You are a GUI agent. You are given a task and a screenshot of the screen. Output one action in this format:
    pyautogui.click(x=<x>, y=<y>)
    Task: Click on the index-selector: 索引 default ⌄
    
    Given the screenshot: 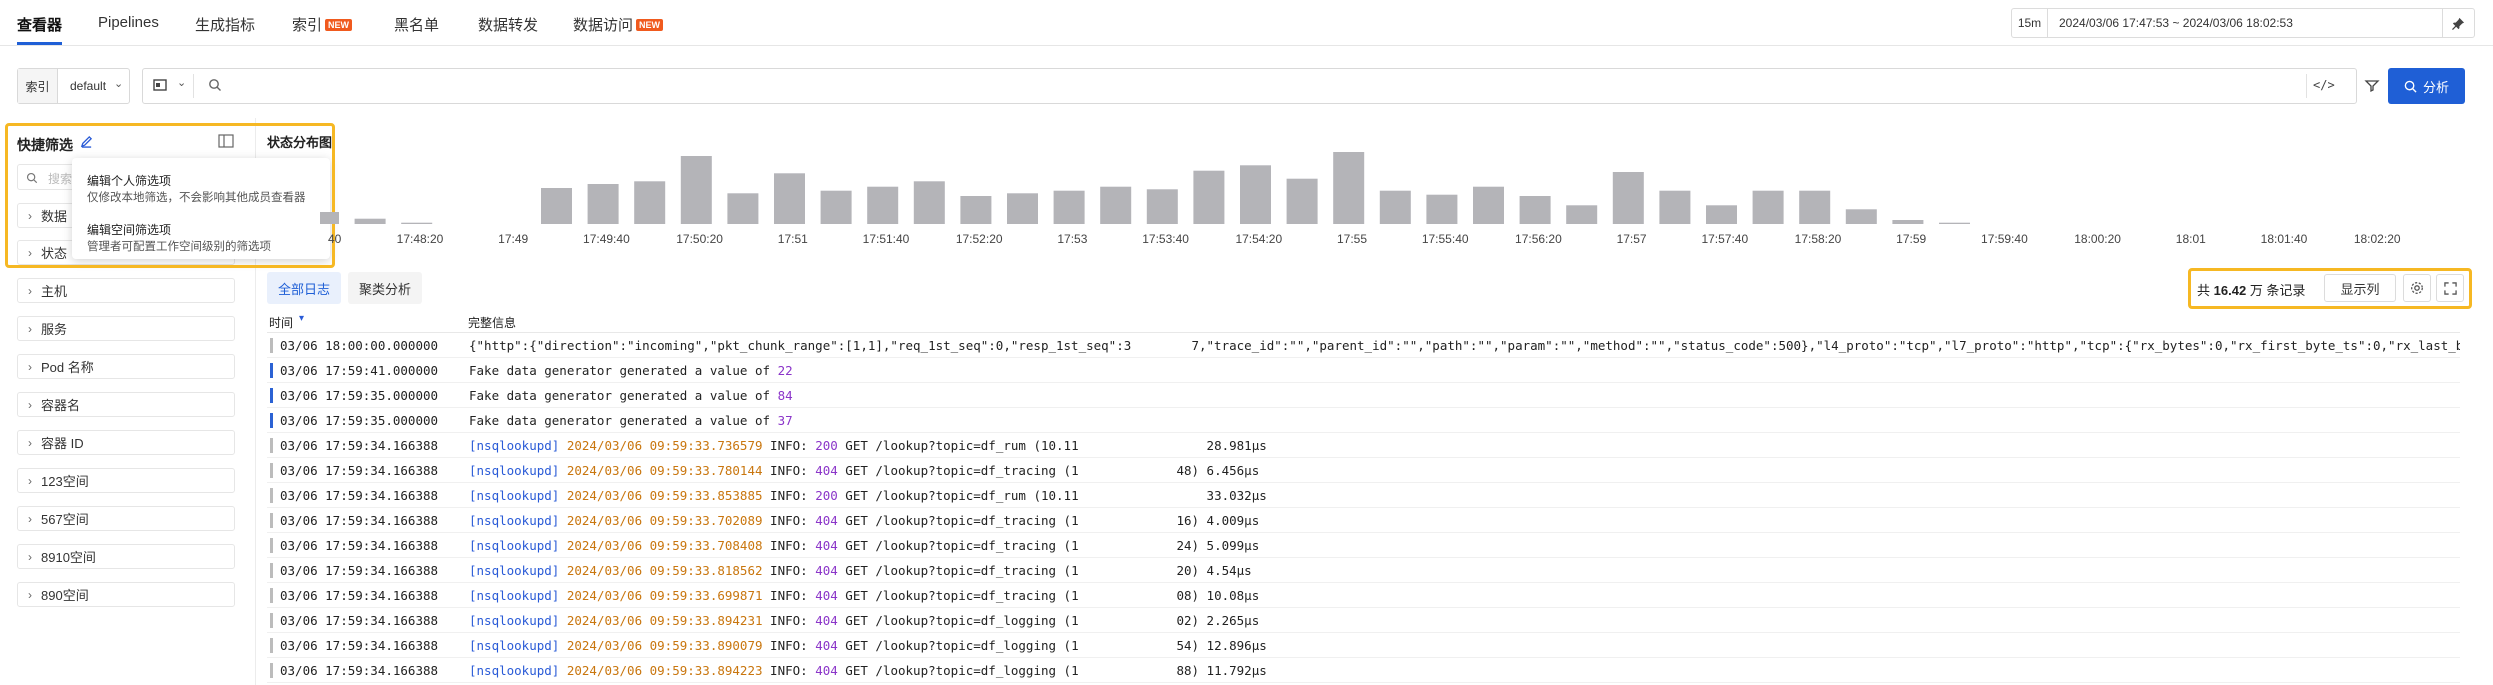 What is the action you would take?
    pyautogui.click(x=73, y=86)
    